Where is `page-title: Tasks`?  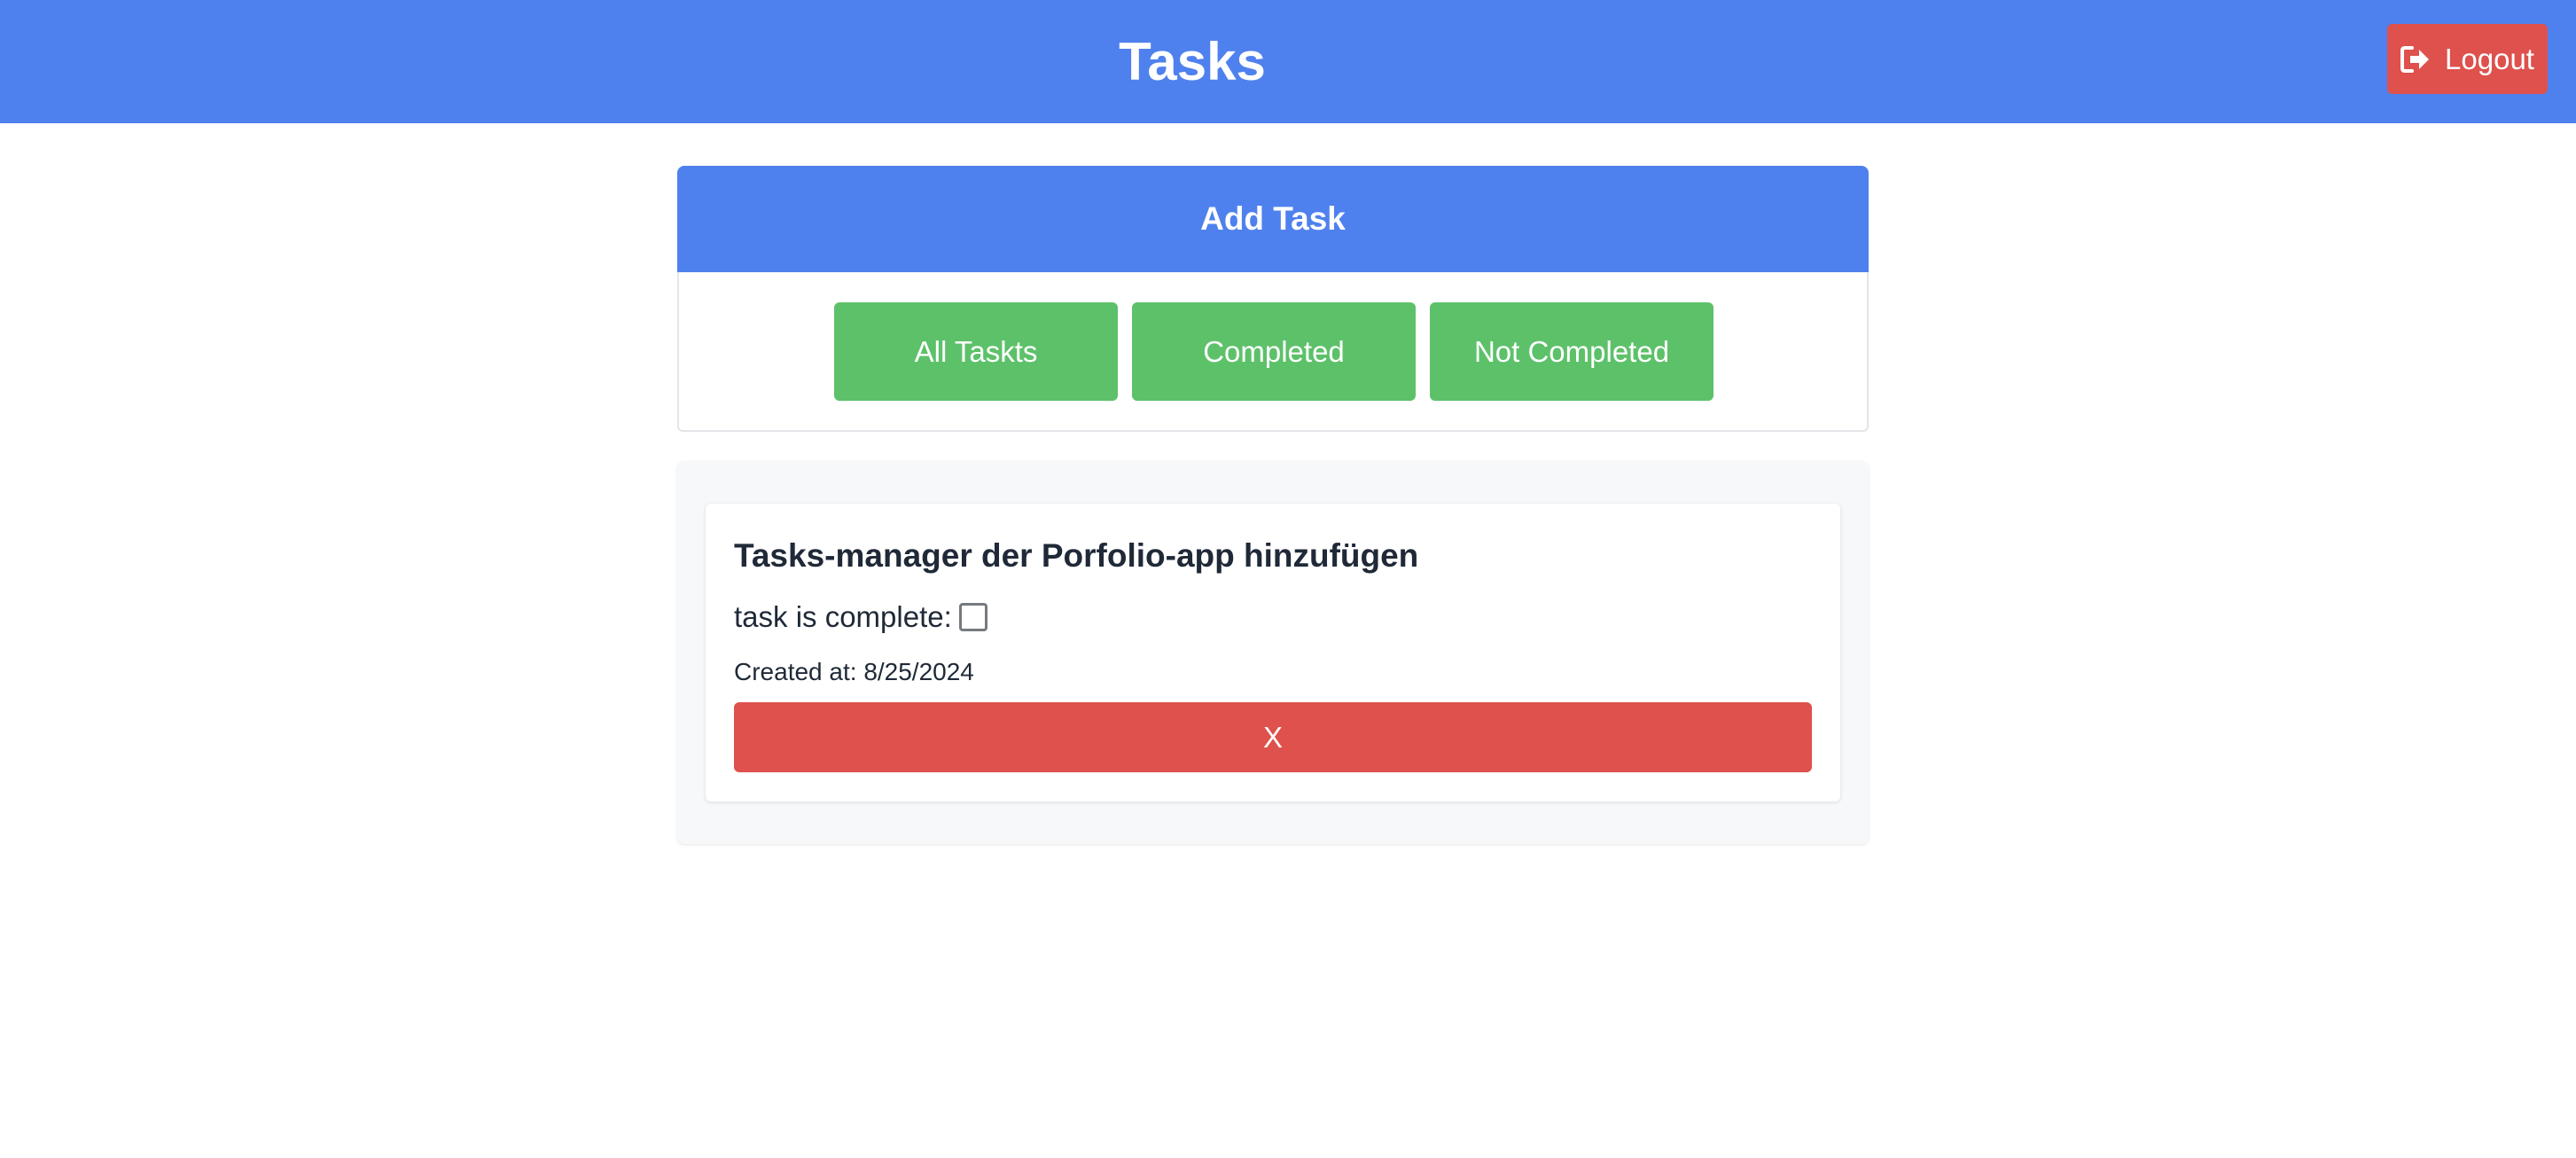 page-title: Tasks is located at coordinates (1192, 61).